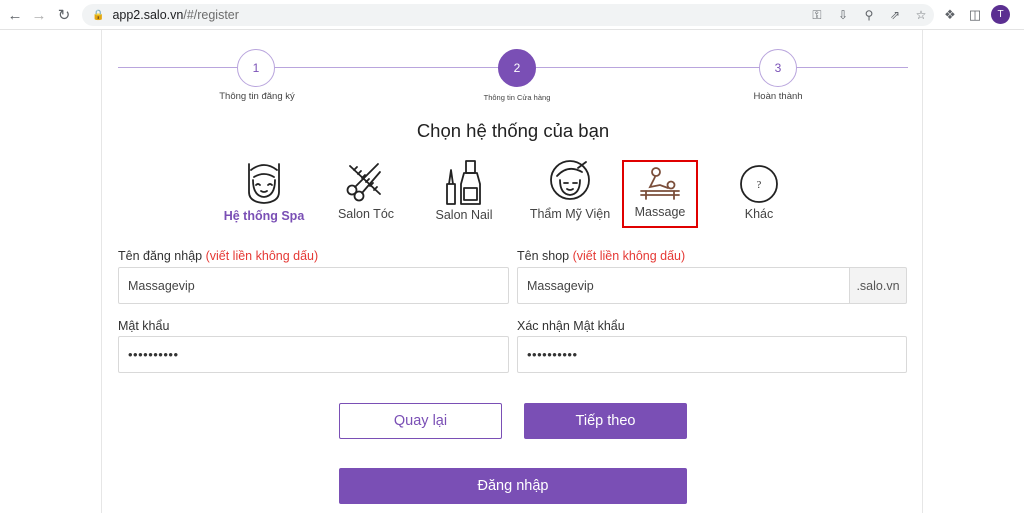  I want to click on url-host: app2.salo.vn, so click(148, 15).